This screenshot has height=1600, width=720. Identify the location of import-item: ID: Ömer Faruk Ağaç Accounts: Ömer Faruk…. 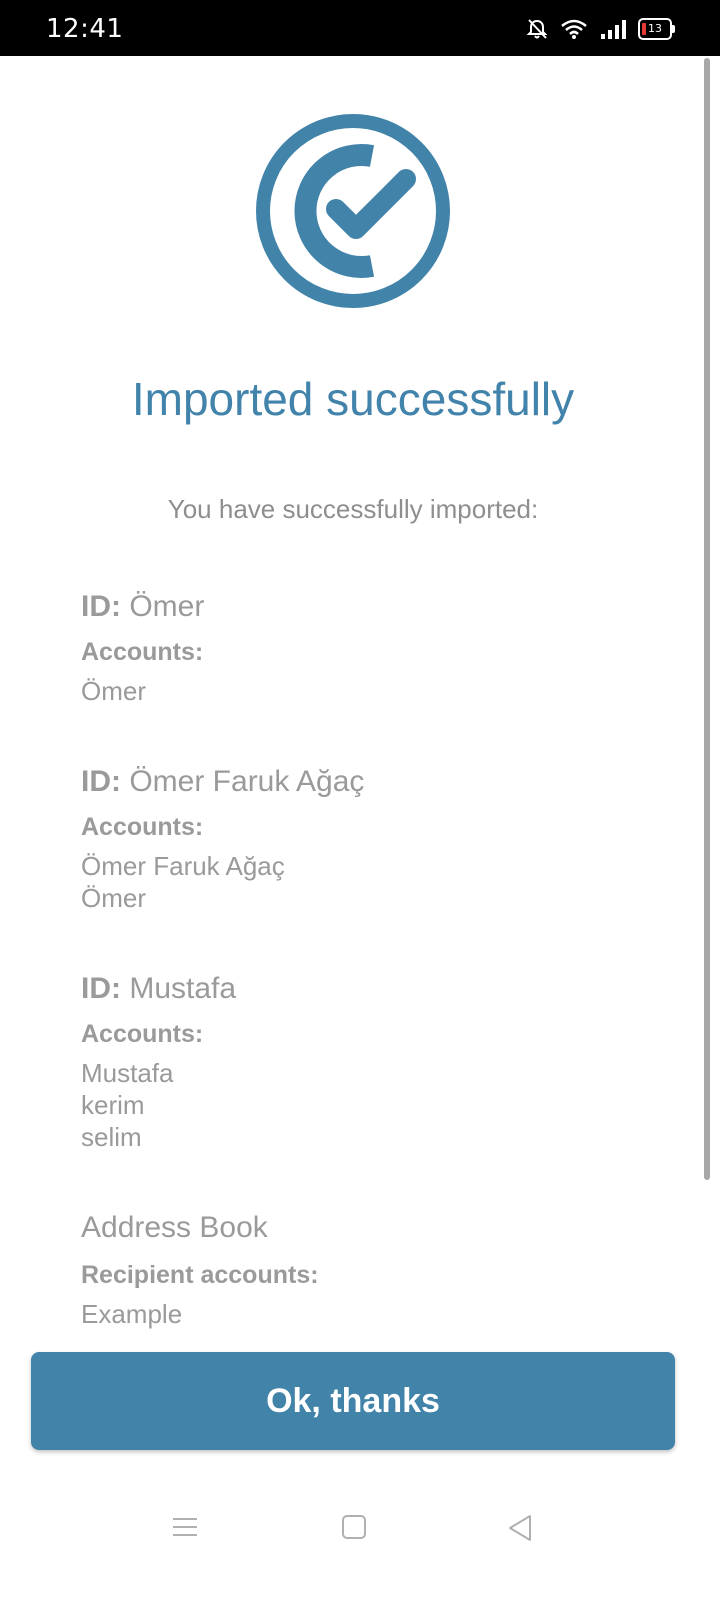
(371, 839).